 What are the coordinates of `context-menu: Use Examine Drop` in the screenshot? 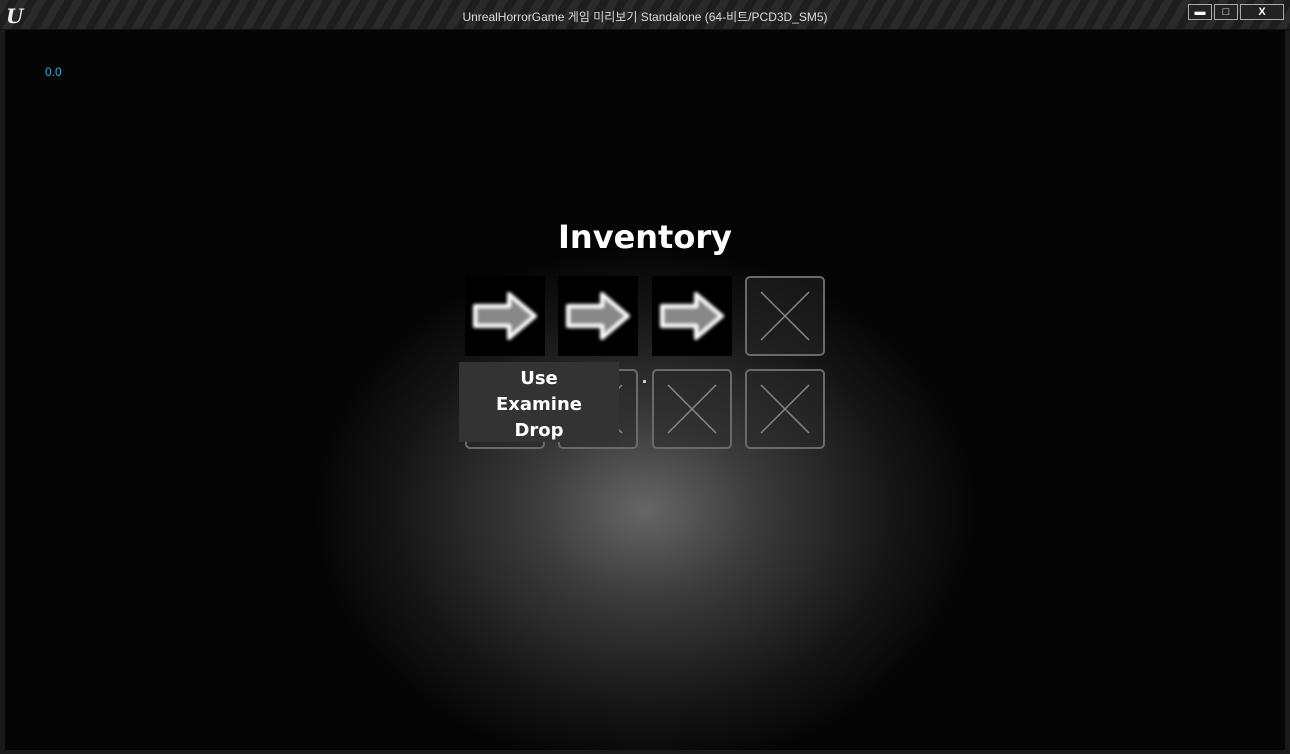 It's located at (539, 402).